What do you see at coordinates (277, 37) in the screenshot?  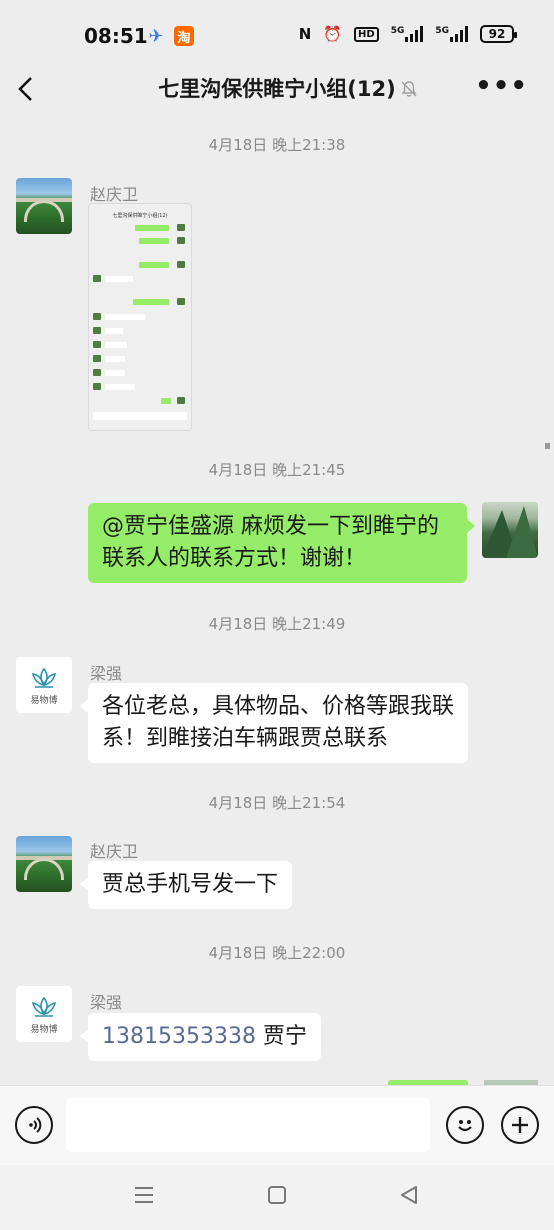 I see `status-bar: 08:51 ✈ 淘 N ⏰ HD 5G 5G 92` at bounding box center [277, 37].